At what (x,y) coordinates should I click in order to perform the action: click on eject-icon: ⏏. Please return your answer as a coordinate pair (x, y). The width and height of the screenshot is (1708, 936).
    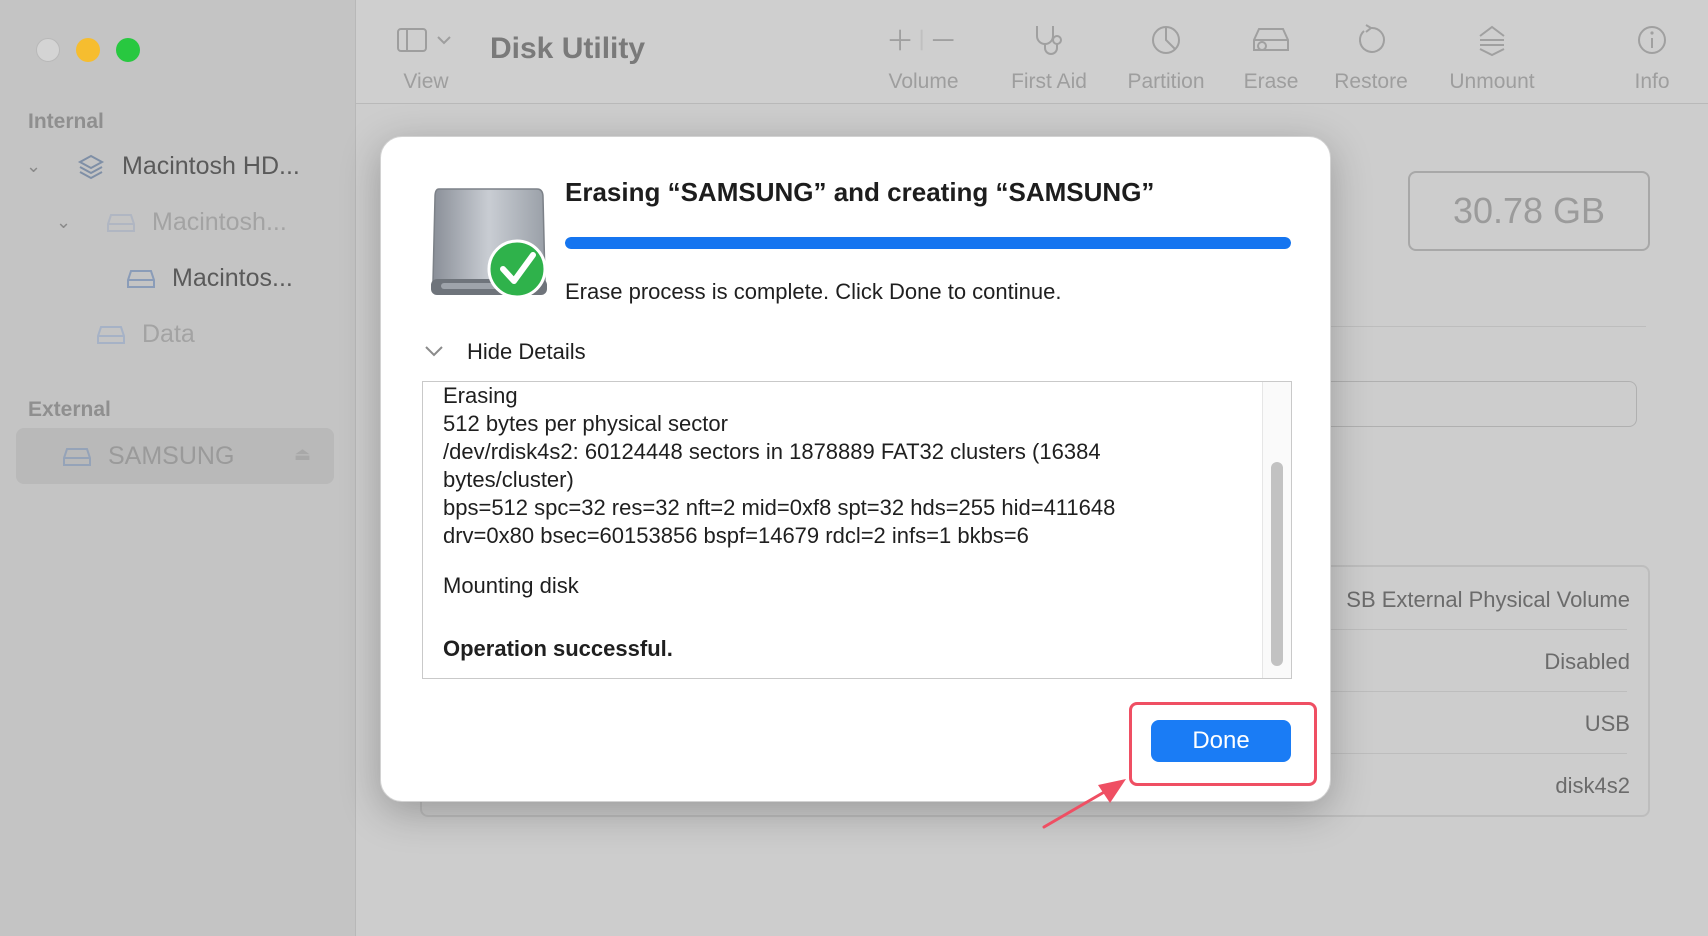
    Looking at the image, I should click on (302, 454).